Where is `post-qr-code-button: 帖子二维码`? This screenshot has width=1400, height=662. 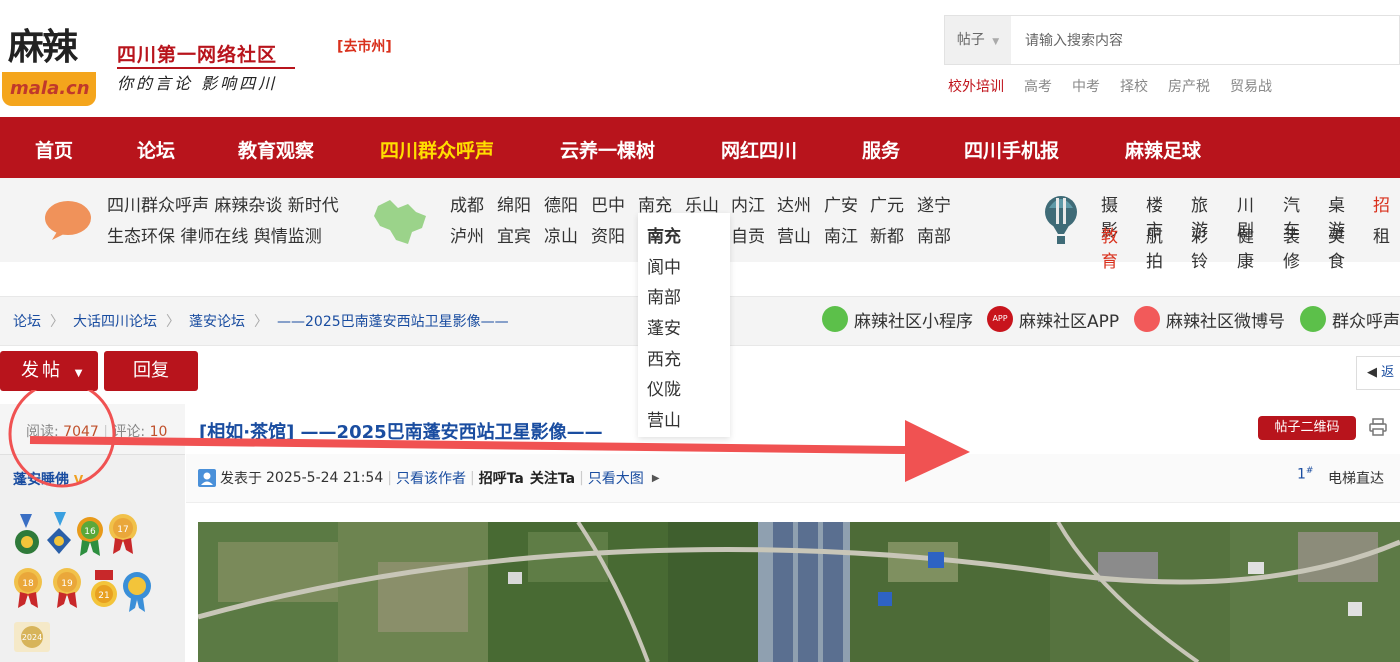 post-qr-code-button: 帖子二维码 is located at coordinates (1307, 428).